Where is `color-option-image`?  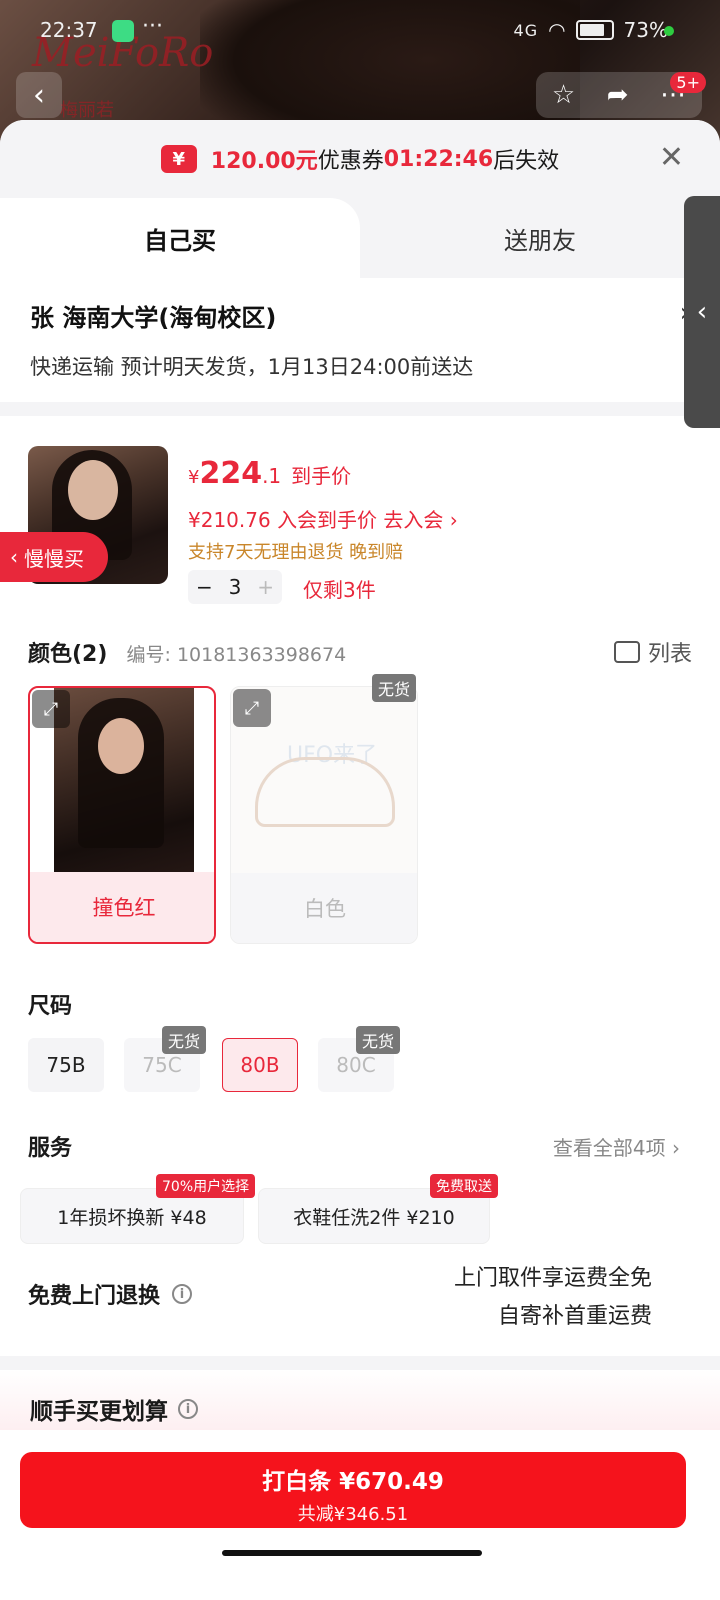
color-option-image is located at coordinates (124, 781).